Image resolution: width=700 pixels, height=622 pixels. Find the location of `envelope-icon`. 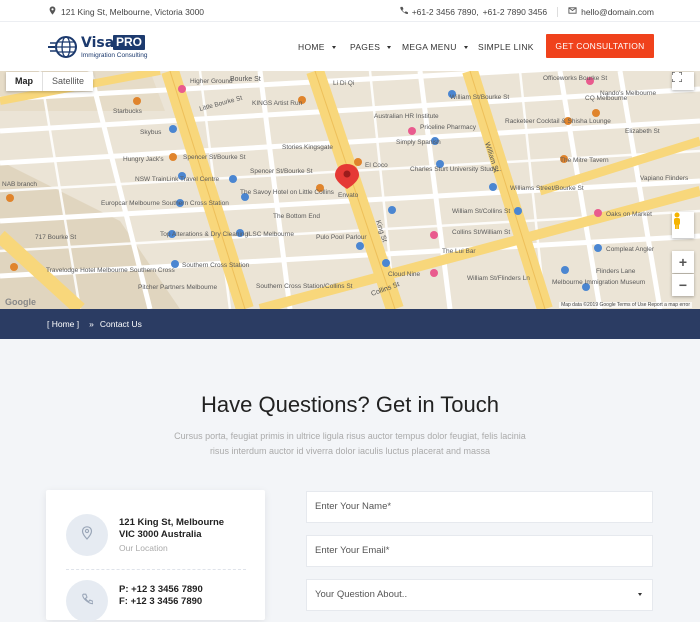

envelope-icon is located at coordinates (572, 11).